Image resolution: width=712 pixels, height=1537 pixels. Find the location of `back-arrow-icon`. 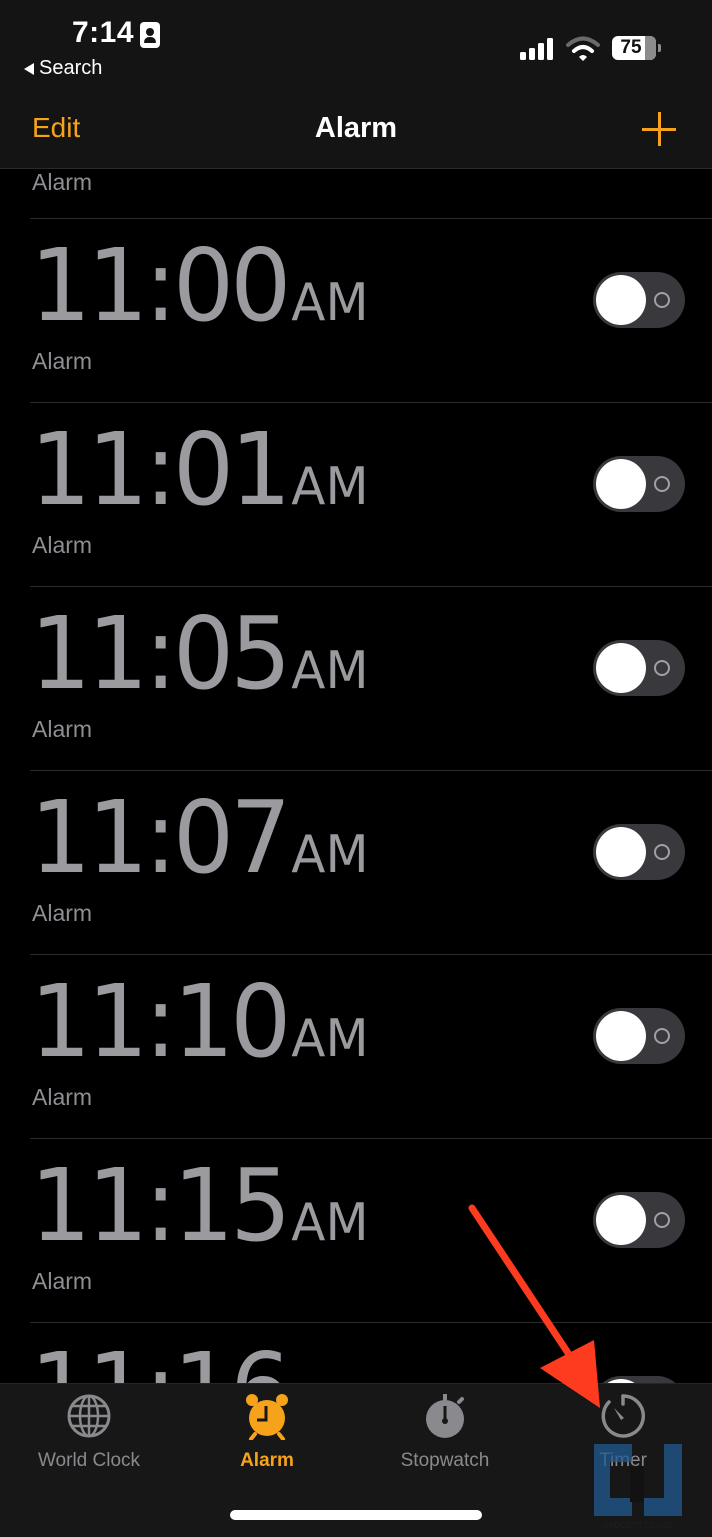

back-arrow-icon is located at coordinates (29, 68).